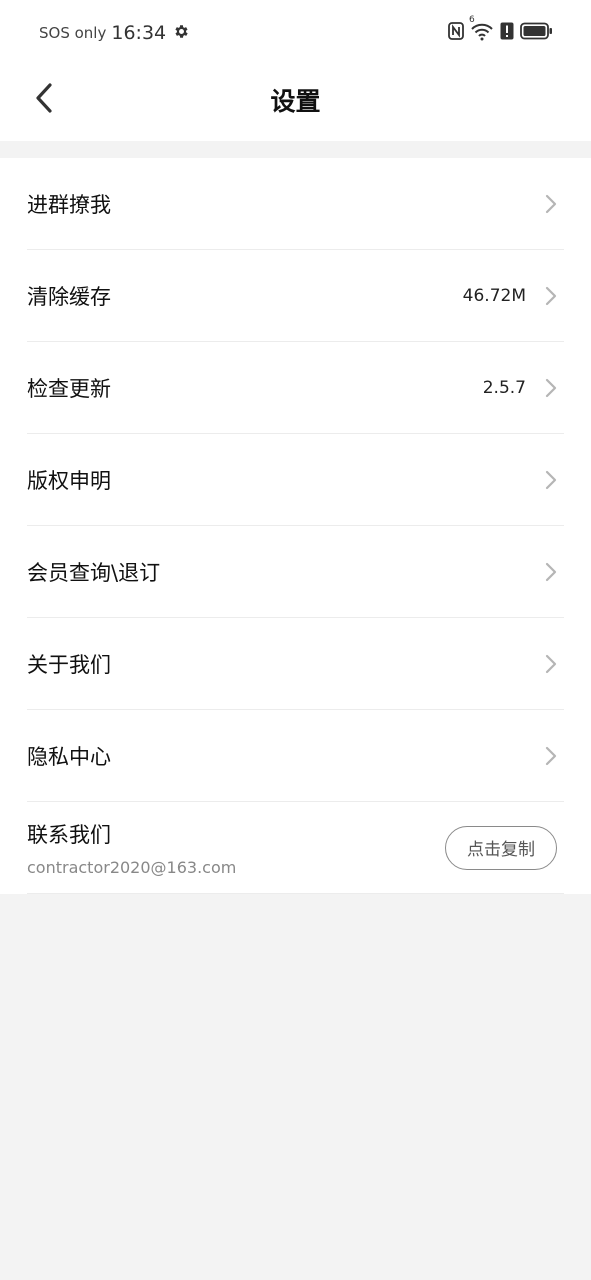 This screenshot has height=1280, width=591. Describe the element at coordinates (295, 480) in the screenshot. I see `settings-item-copyright: 版权申明` at that location.